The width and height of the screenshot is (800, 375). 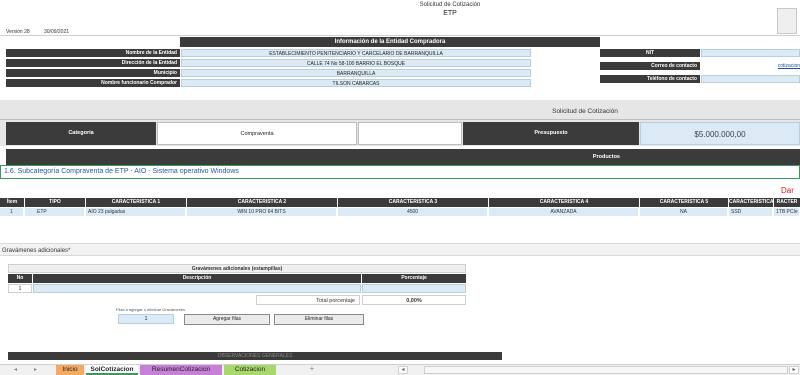 What do you see at coordinates (250, 370) in the screenshot?
I see `tab-cotizacion: Cotizacion` at bounding box center [250, 370].